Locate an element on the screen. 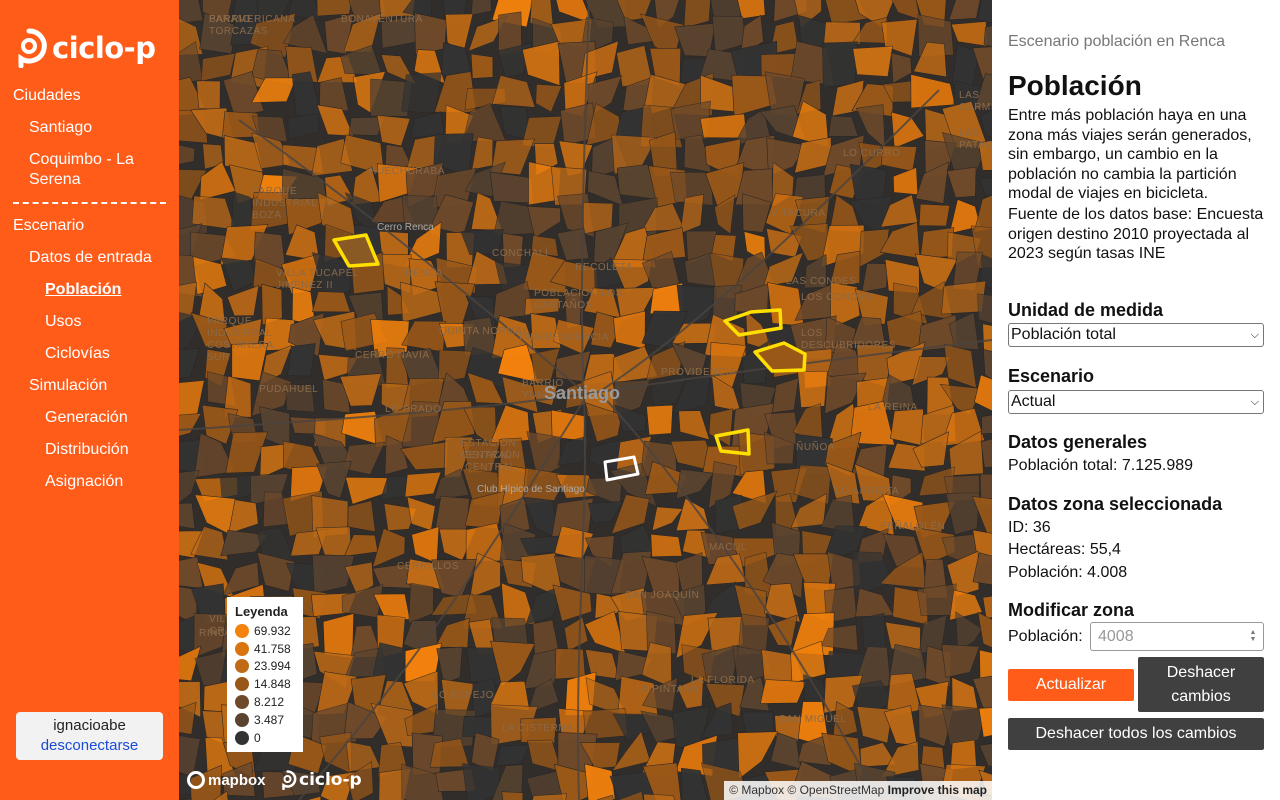 Image resolution: width=1280 pixels, height=800 pixels. map-place-label: PARQUE INDUSTRIAL LO BOZA is located at coordinates (294, 203).